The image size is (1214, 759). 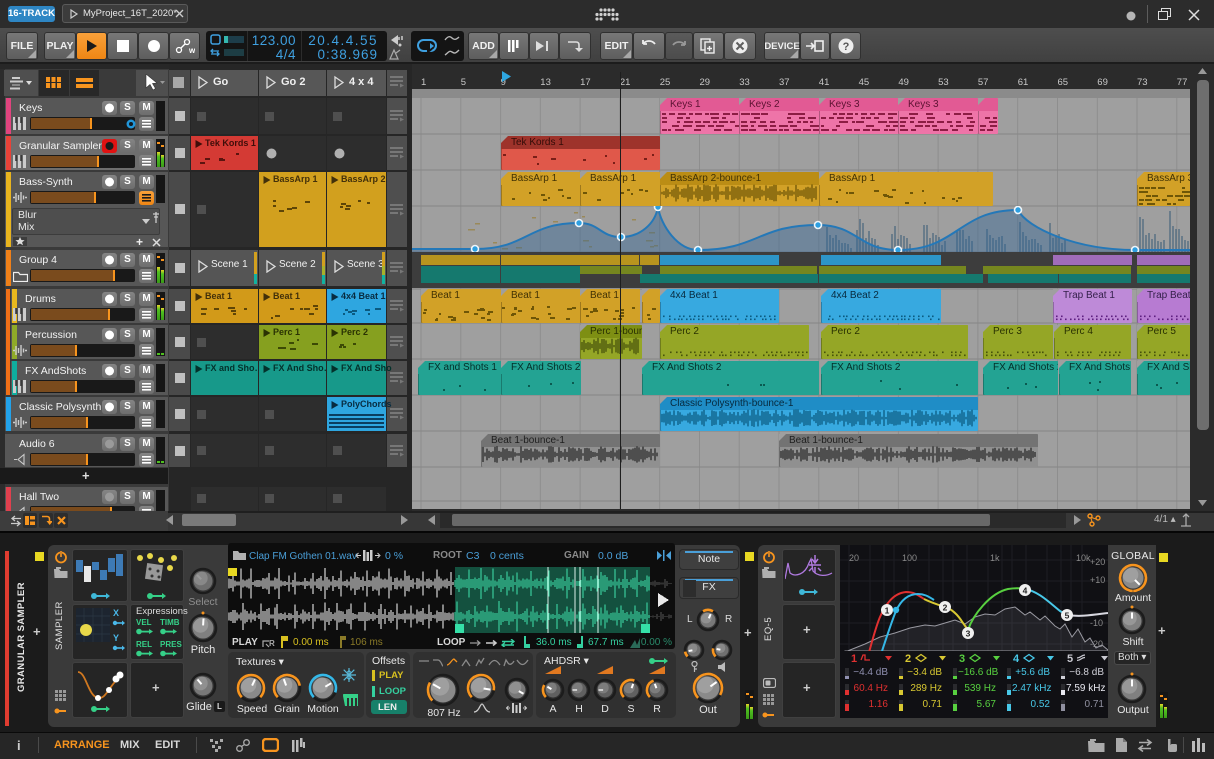 What do you see at coordinates (705, 82) in the screenshot?
I see `svg-text: 29` at bounding box center [705, 82].